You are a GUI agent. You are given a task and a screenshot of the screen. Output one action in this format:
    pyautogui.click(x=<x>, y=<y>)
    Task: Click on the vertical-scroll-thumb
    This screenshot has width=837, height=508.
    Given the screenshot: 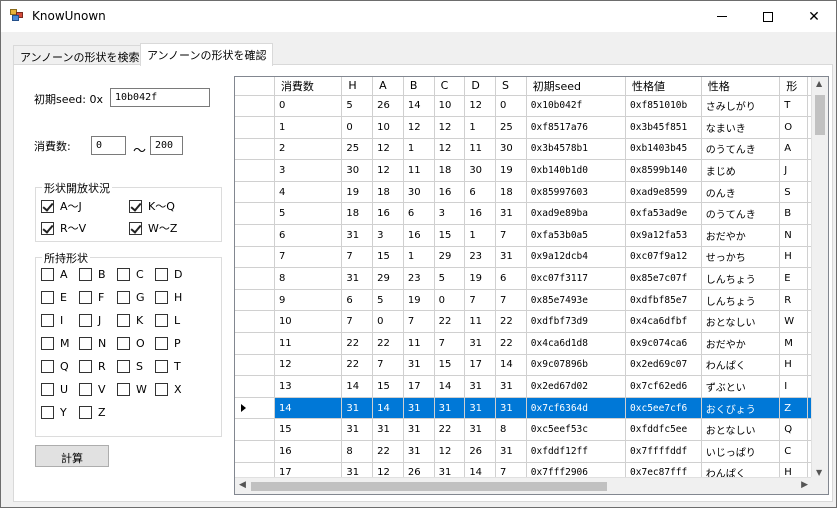 What is the action you would take?
    pyautogui.click(x=820, y=115)
    